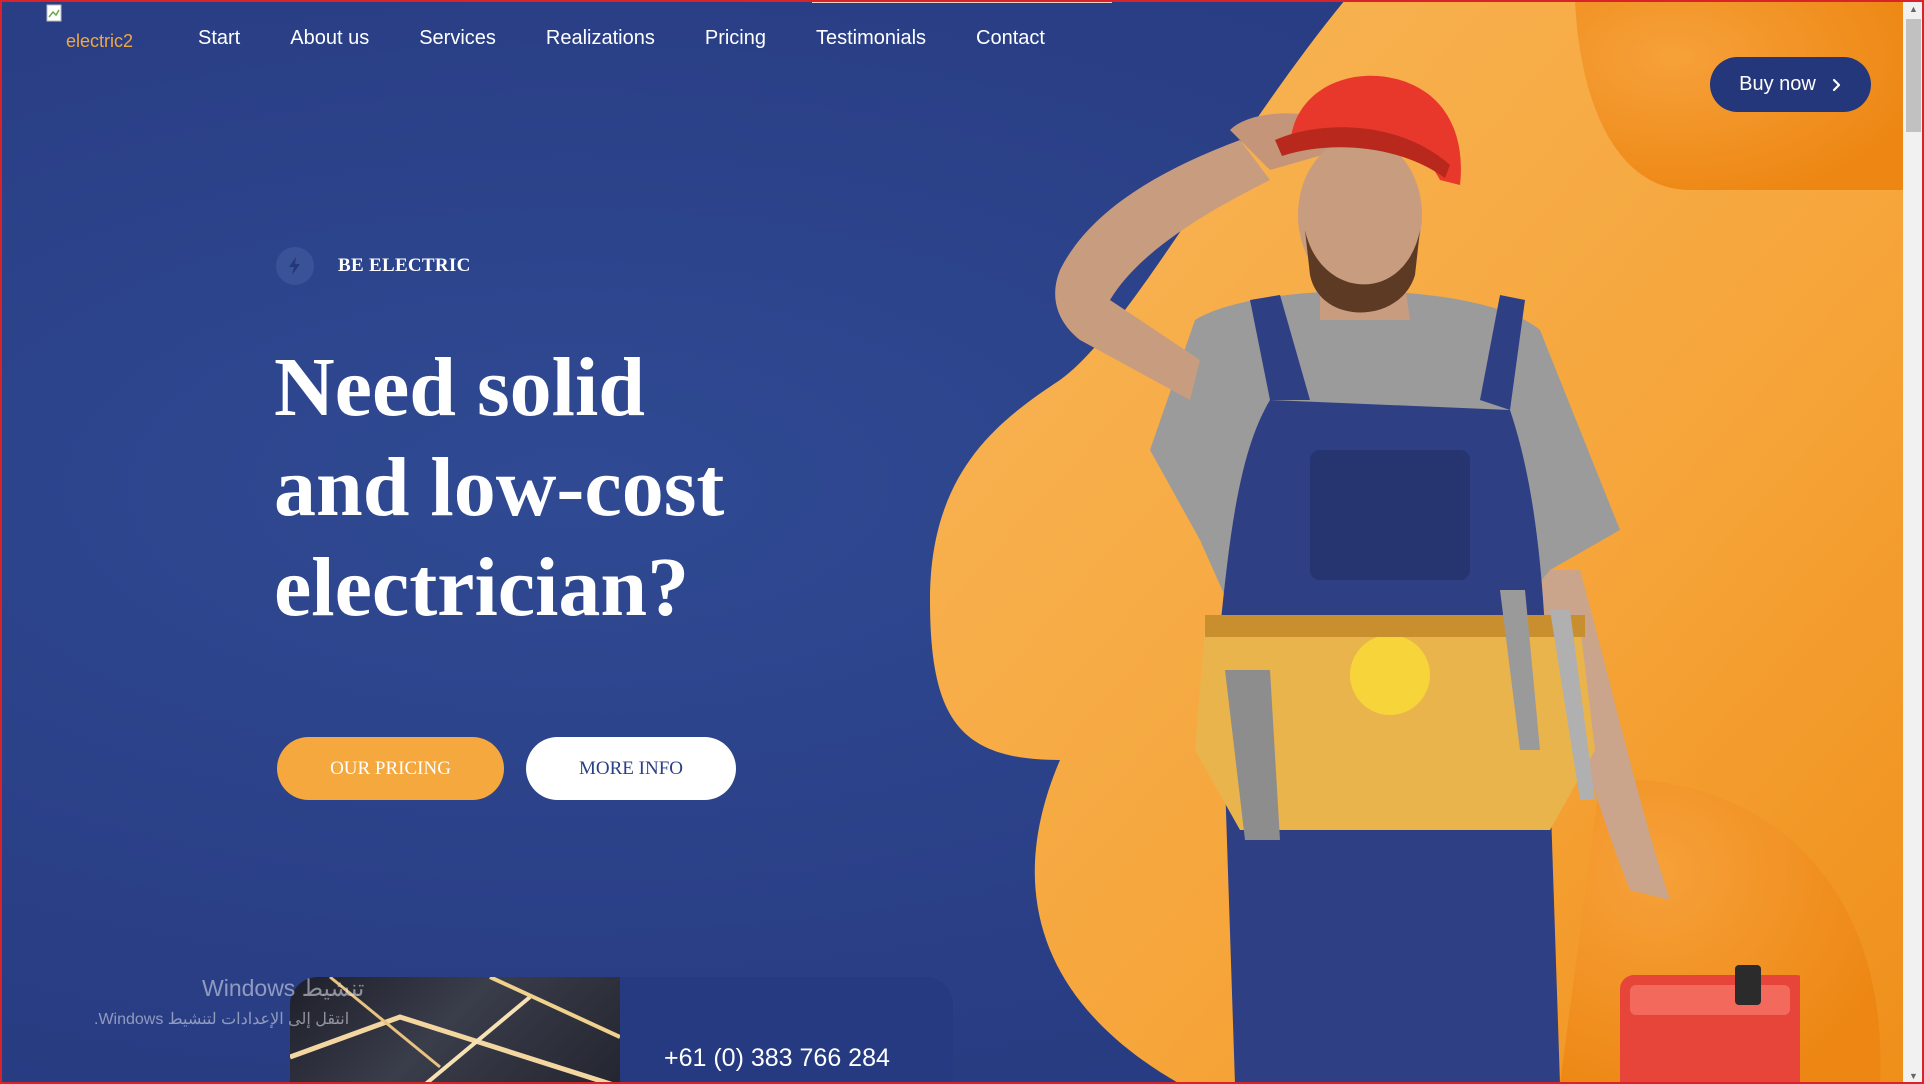 The image size is (1924, 1084). I want to click on contact-card: +61 (0) 383 766 284, so click(621, 1030).